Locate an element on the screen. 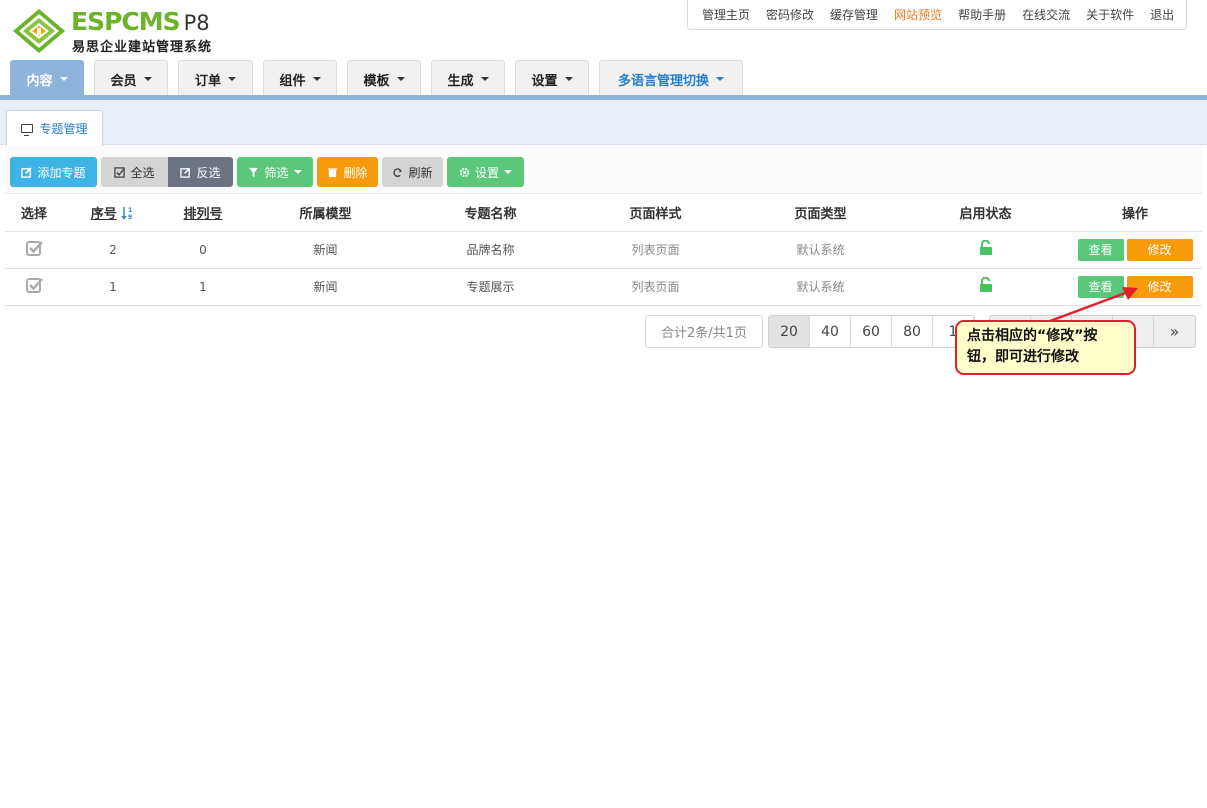 The image size is (1207, 808). top-links: 管理主页 密码修改 缓存管理 网站预览 帮助手册 在线交流 关于软件 退出 is located at coordinates (937, 15).